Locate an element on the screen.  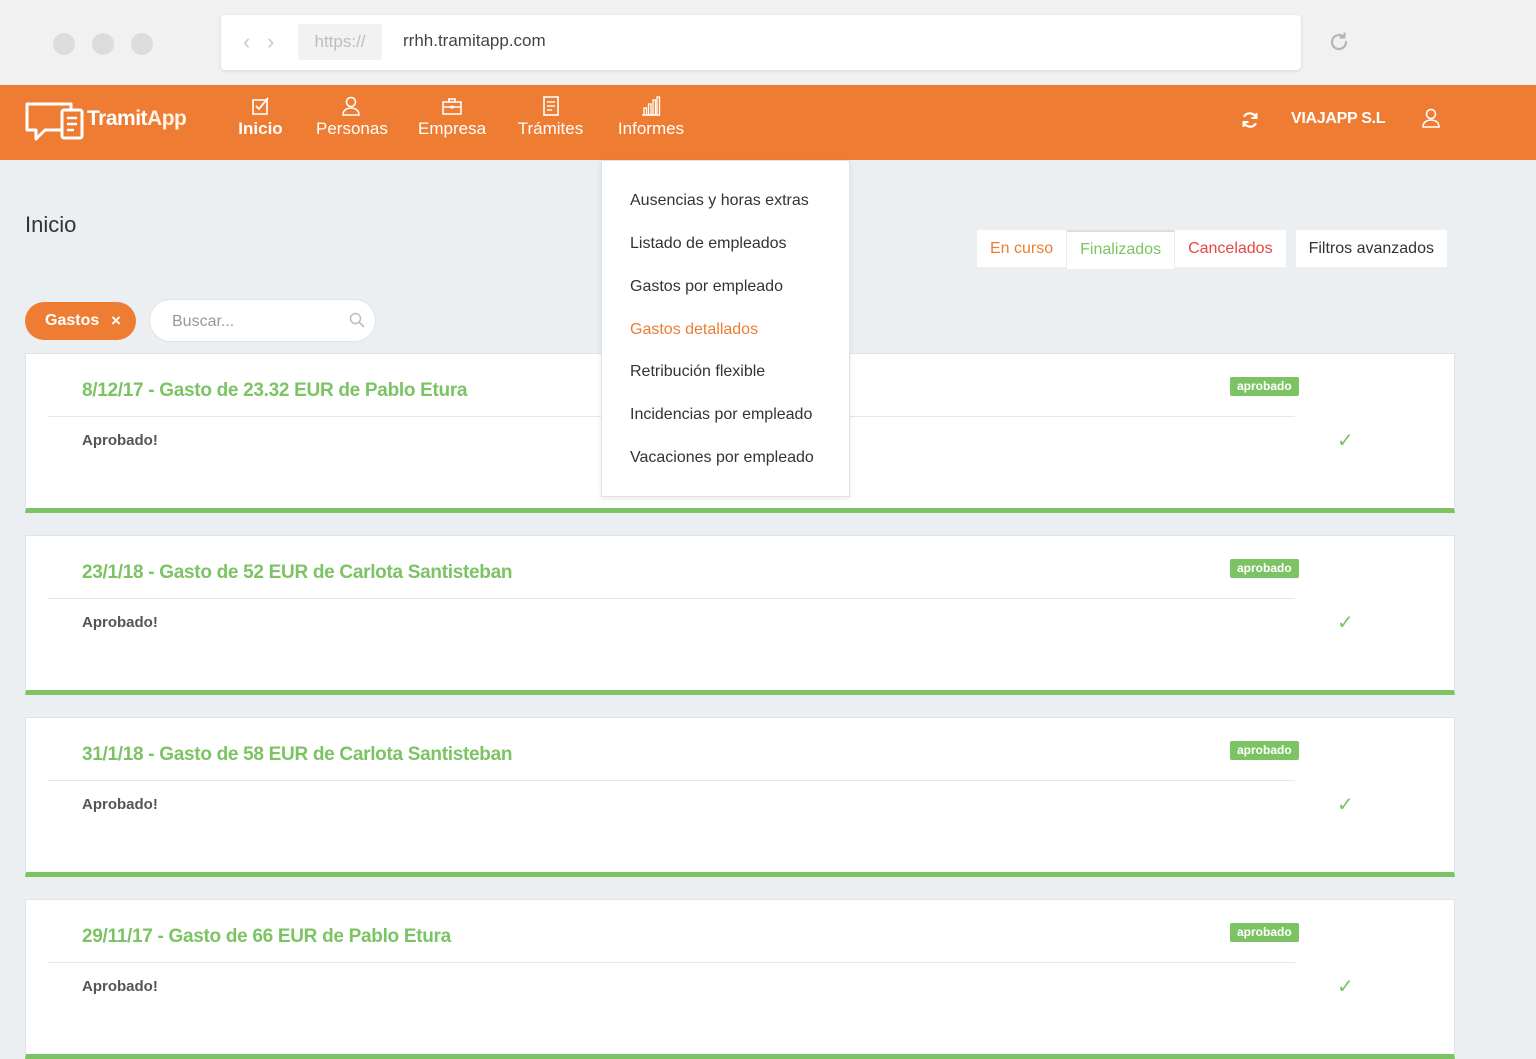
menu-item-gastos-detallados: Gastos detallados is located at coordinates (694, 330).